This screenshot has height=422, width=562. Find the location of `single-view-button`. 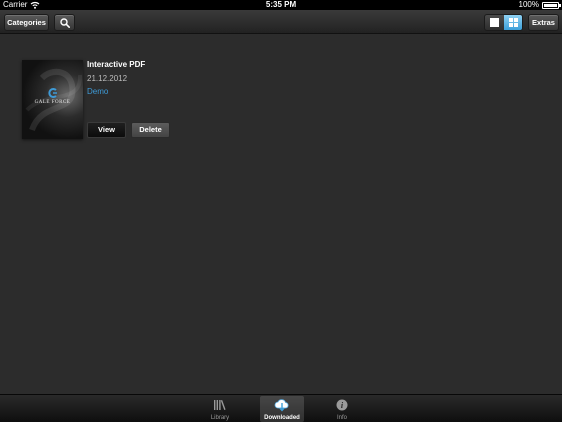

single-view-button is located at coordinates (494, 22).